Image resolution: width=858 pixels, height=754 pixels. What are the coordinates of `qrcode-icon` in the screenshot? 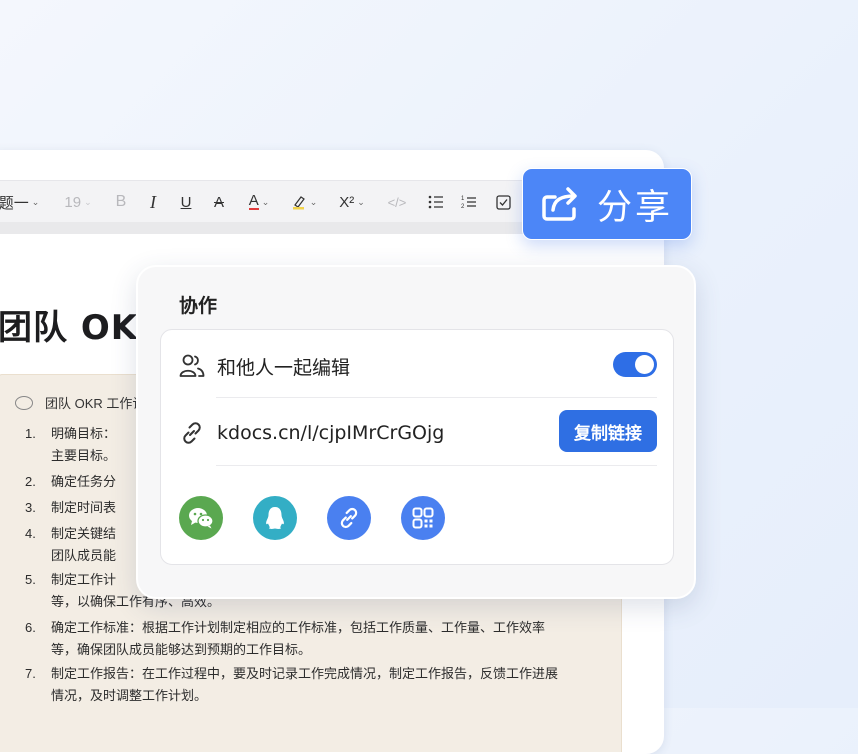 It's located at (423, 518).